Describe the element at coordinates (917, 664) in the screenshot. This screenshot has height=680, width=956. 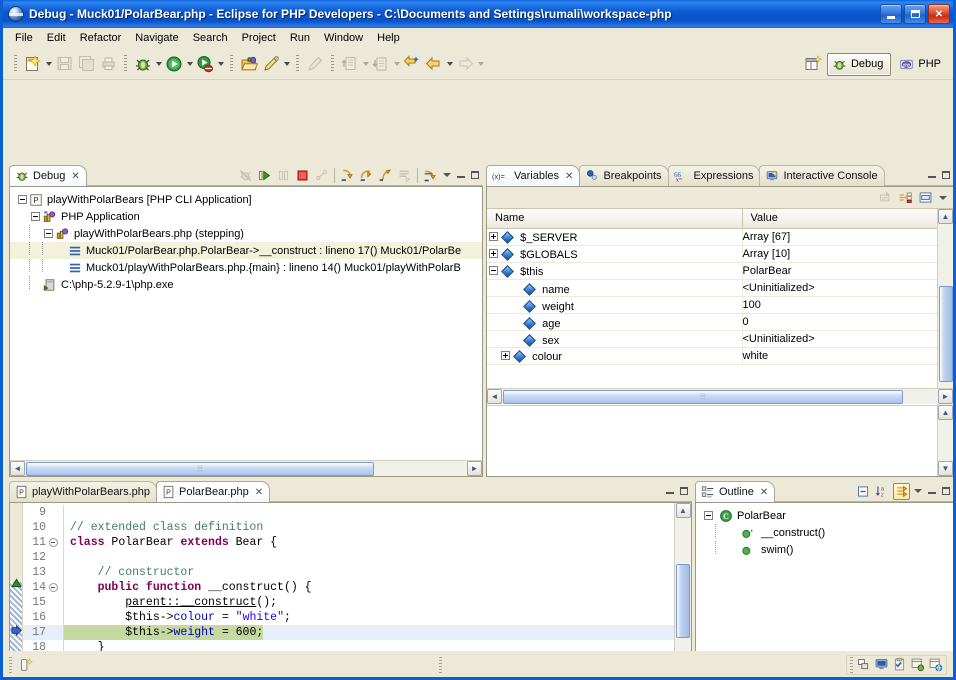
I see `debug-server-icon` at that location.